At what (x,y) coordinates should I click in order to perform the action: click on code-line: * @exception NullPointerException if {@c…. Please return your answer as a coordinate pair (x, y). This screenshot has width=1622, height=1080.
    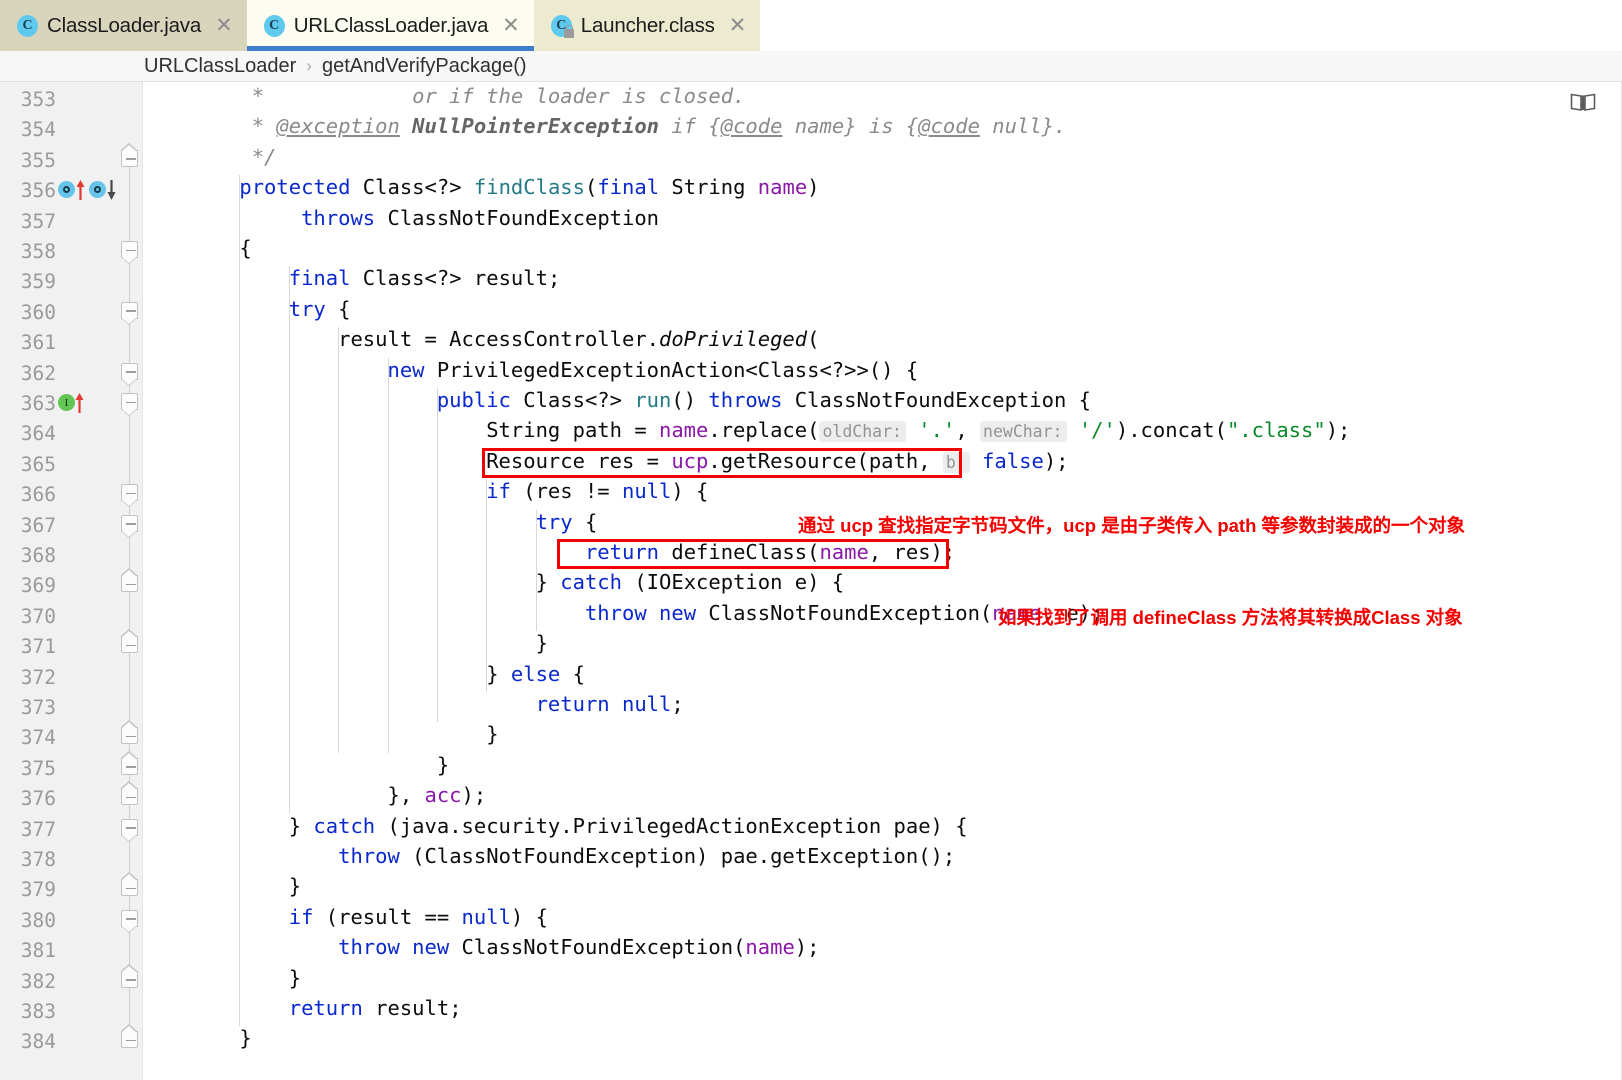
    Looking at the image, I should click on (628, 129).